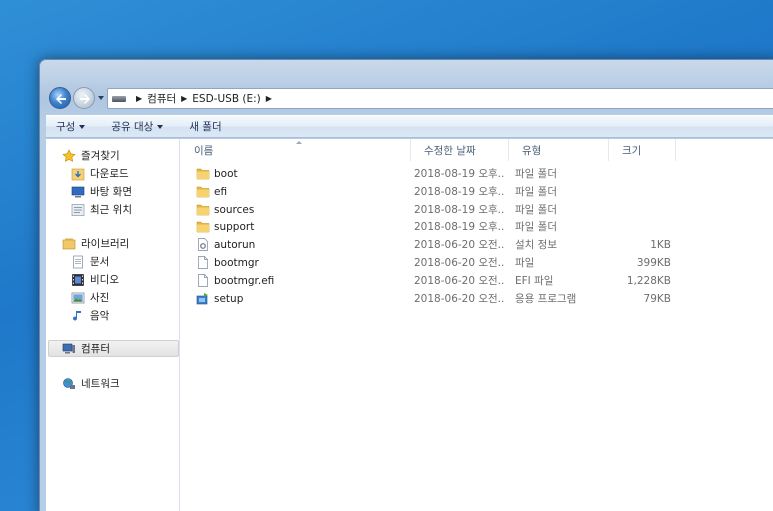 The image size is (773, 511). What do you see at coordinates (66, 127) in the screenshot?
I see `organize-label: 구성` at bounding box center [66, 127].